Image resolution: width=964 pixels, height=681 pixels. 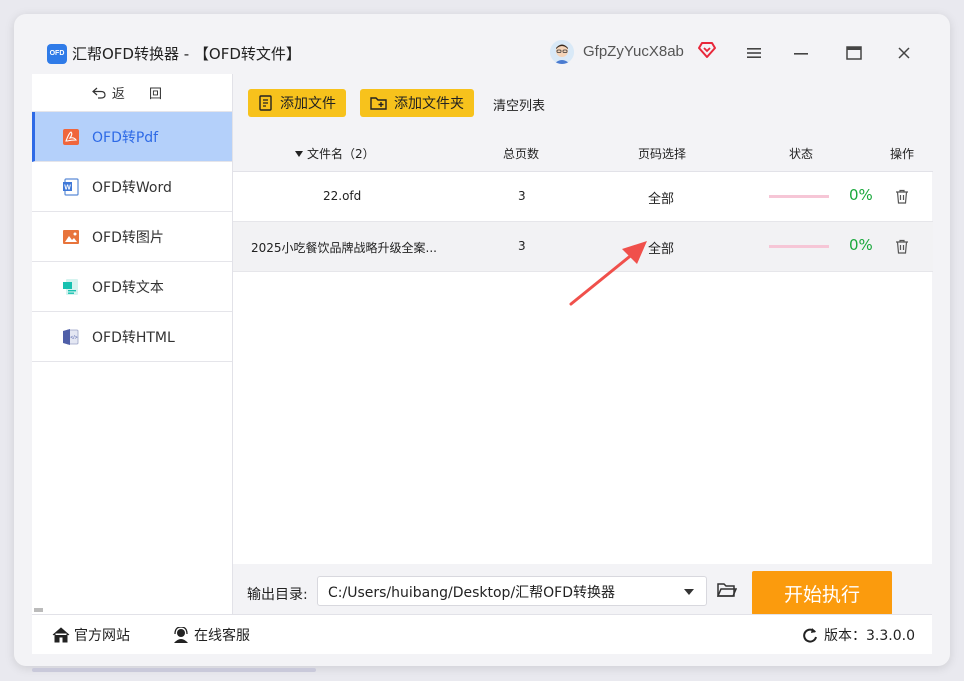 I want to click on pdf-icon, so click(x=71, y=137).